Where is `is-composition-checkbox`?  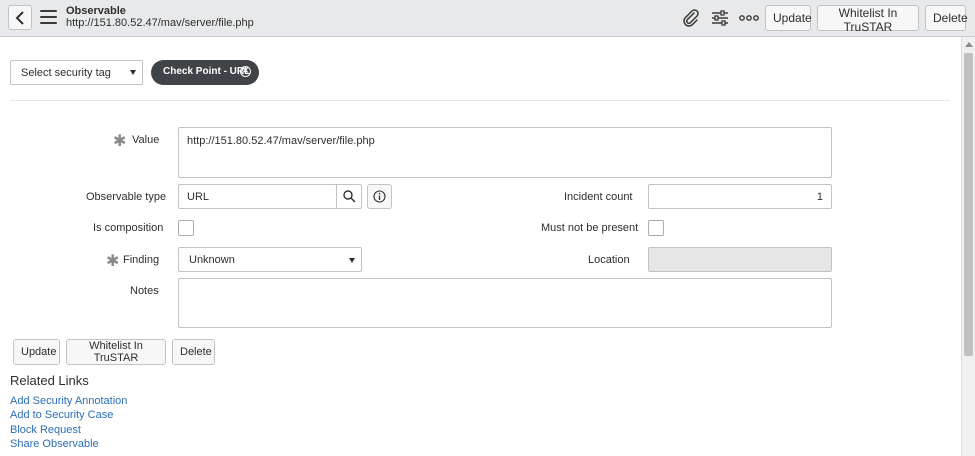
is-composition-checkbox is located at coordinates (186, 228).